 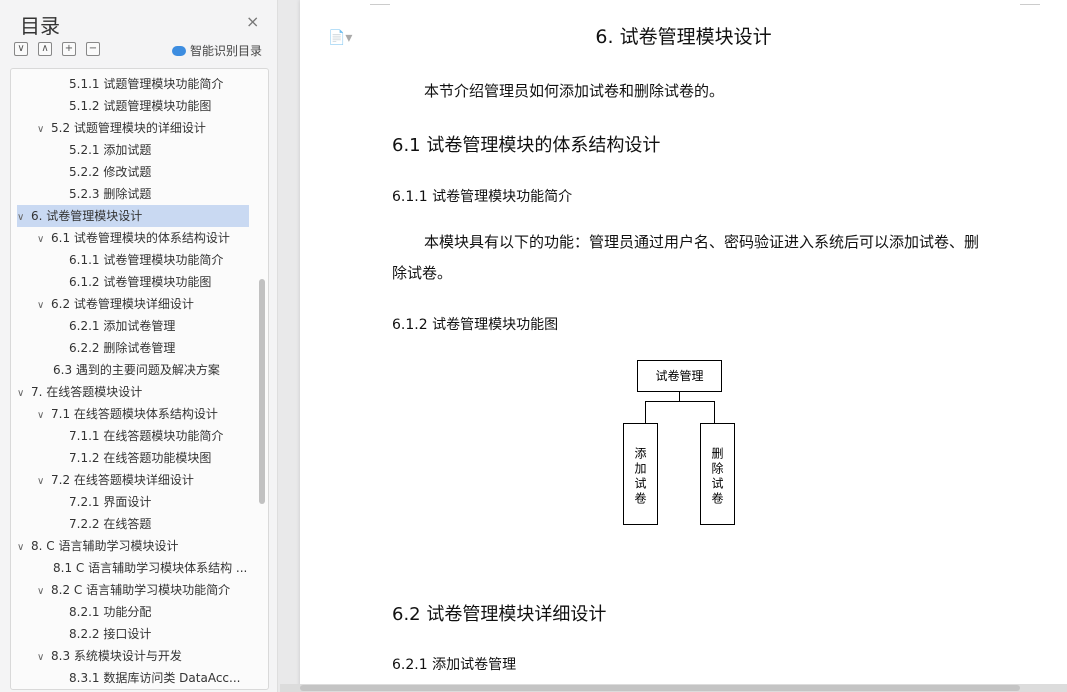 I want to click on toc-item: 6.1.2 试卷管理模块功能图, so click(x=159, y=282).